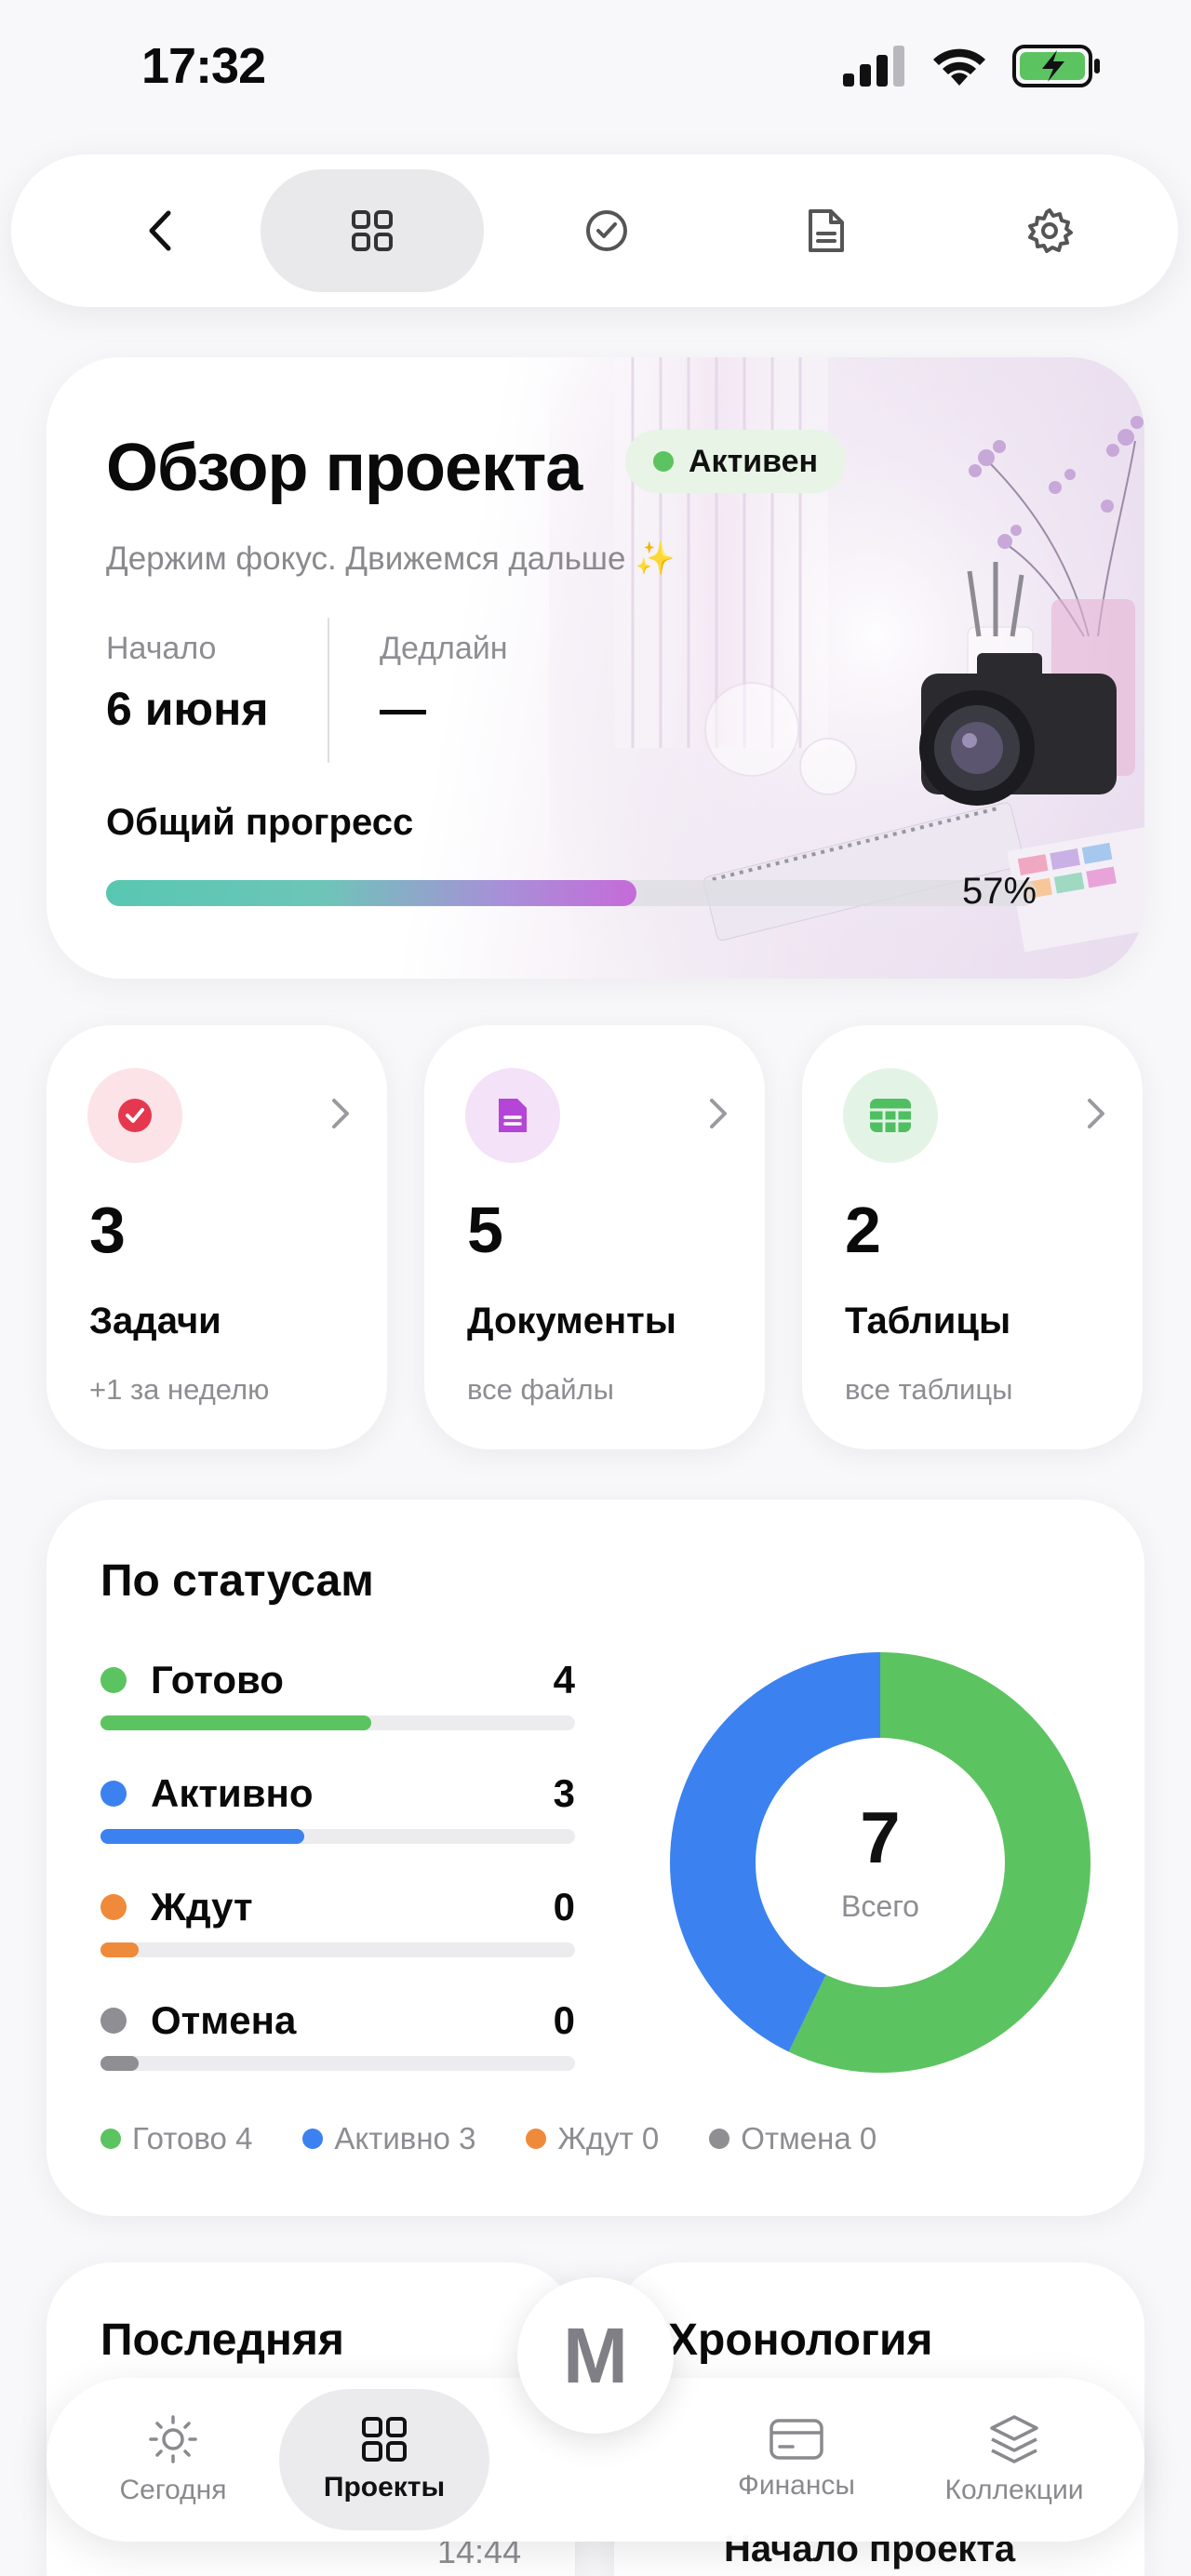 The image size is (1191, 2576). I want to click on progress-percent: 57%, so click(999, 891).